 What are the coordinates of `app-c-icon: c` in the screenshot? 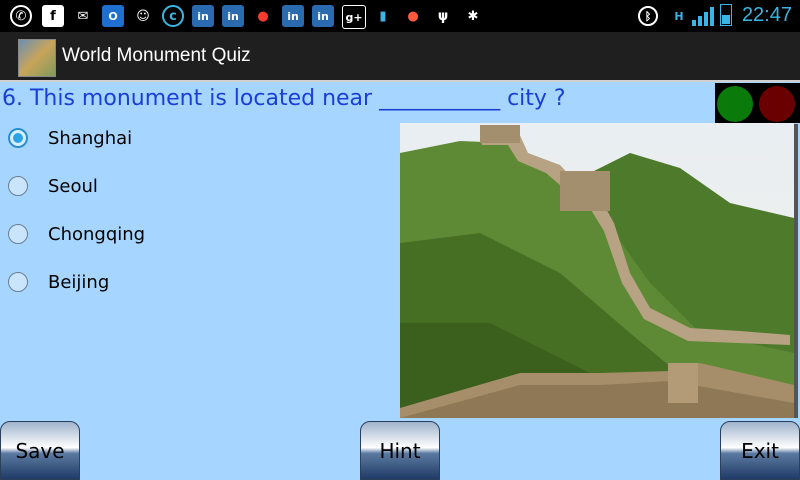 It's located at (173, 16).